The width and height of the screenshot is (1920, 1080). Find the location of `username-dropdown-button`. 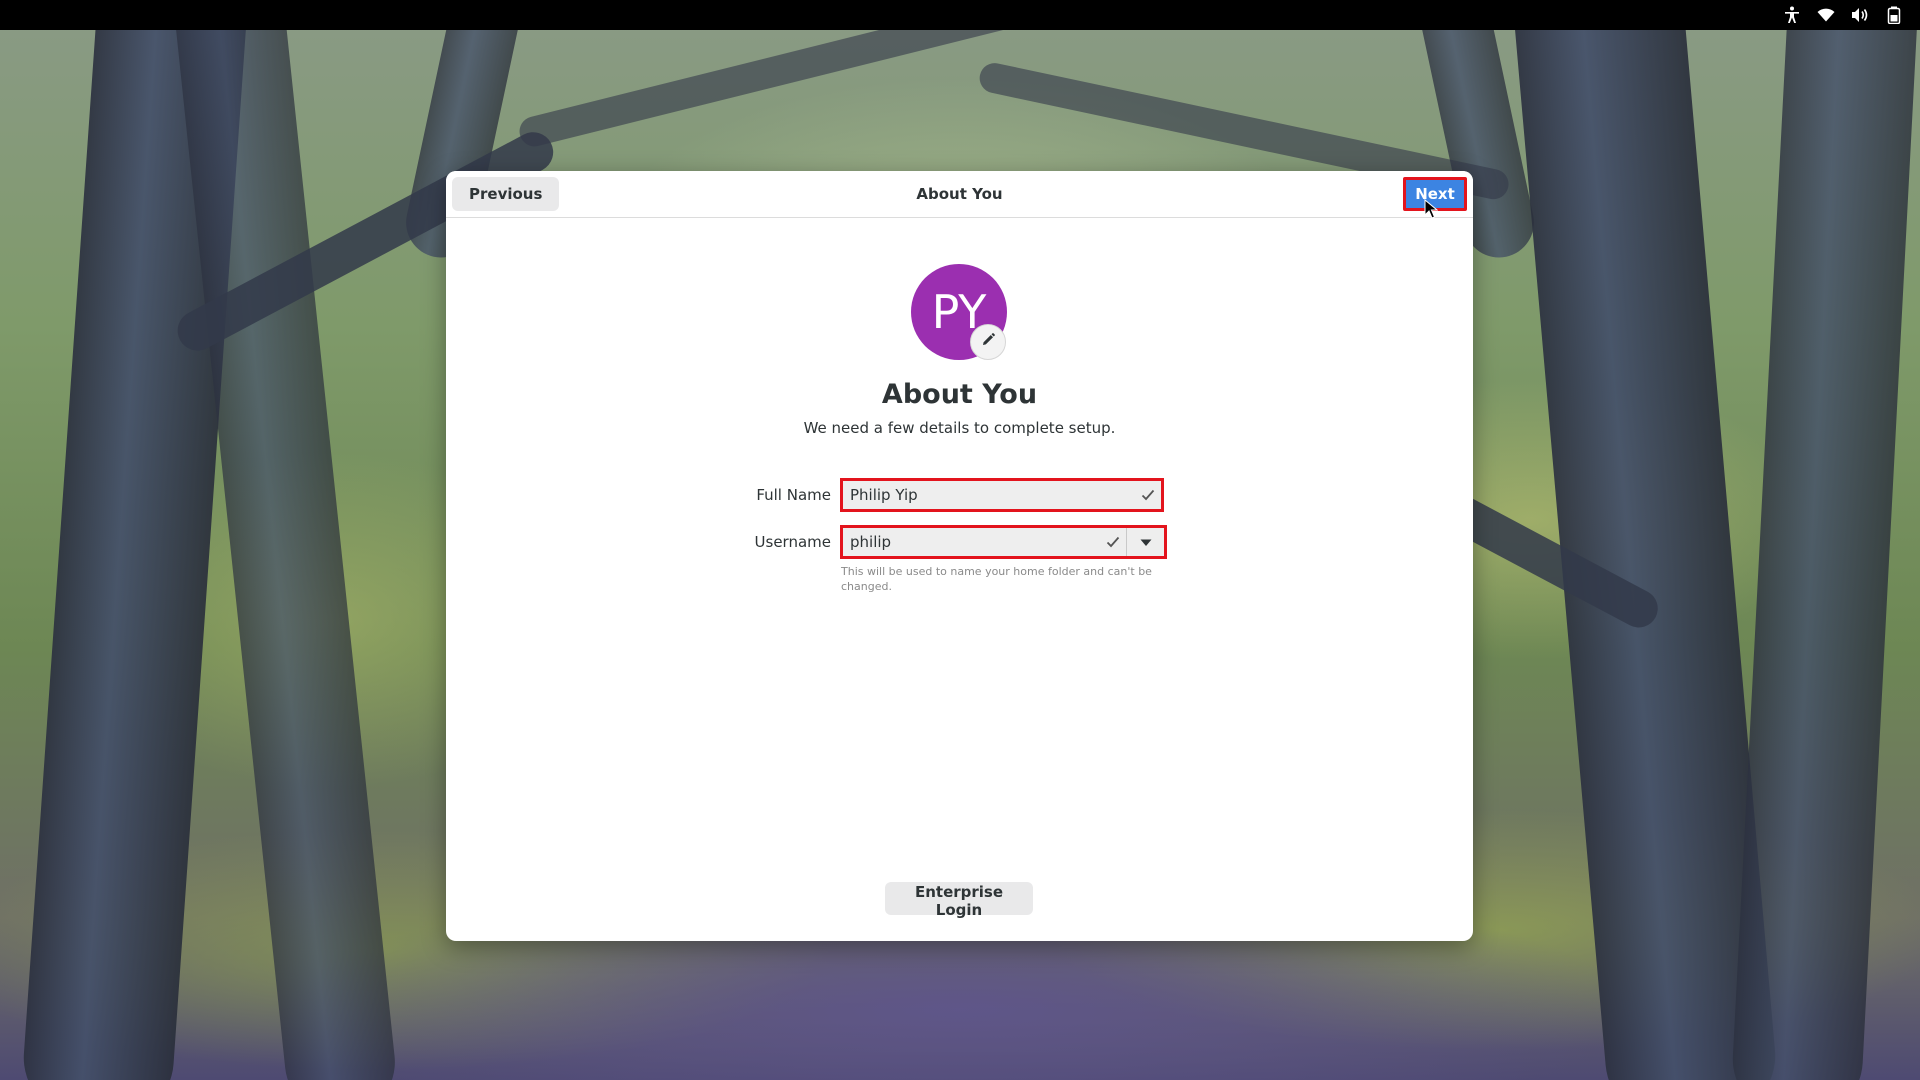

username-dropdown-button is located at coordinates (1145, 542).